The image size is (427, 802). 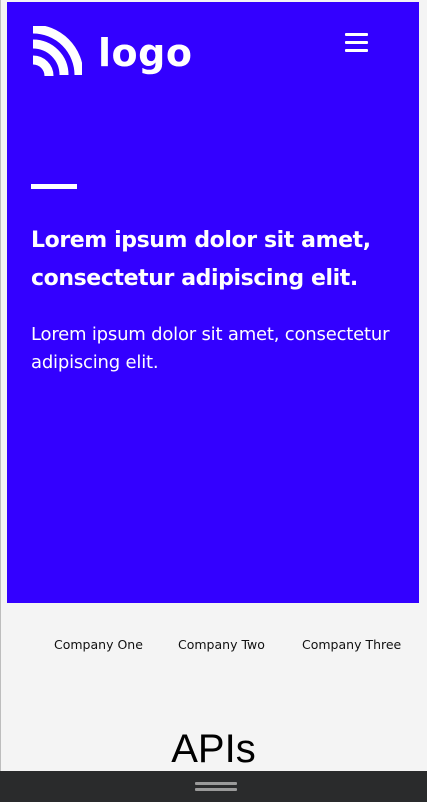 What do you see at coordinates (221, 644) in the screenshot?
I see `company-name: Company Two` at bounding box center [221, 644].